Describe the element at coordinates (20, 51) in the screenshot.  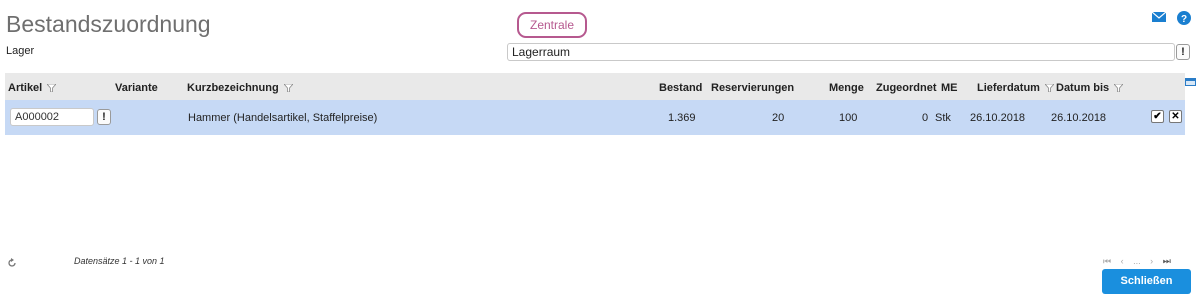
I see `lager-label: Lager` at that location.